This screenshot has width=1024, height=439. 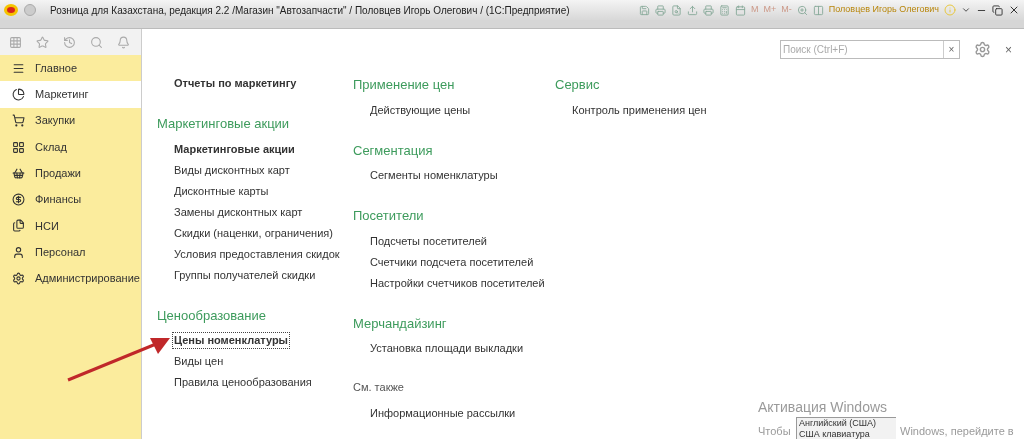 What do you see at coordinates (18, 252) in the screenshot?
I see `person-icon` at bounding box center [18, 252].